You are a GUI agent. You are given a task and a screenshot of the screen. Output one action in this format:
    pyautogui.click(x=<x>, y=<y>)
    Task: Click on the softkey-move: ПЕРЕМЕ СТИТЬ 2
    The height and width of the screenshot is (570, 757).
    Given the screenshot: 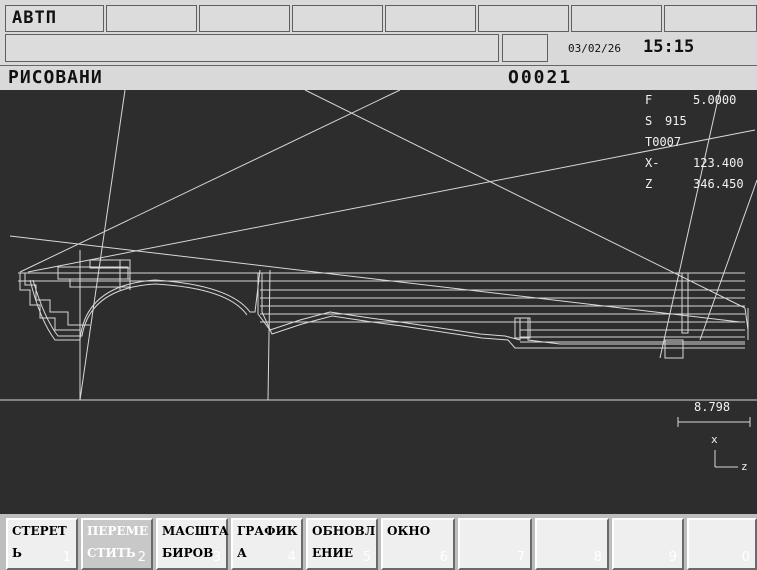 What is the action you would take?
    pyautogui.click(x=117, y=544)
    